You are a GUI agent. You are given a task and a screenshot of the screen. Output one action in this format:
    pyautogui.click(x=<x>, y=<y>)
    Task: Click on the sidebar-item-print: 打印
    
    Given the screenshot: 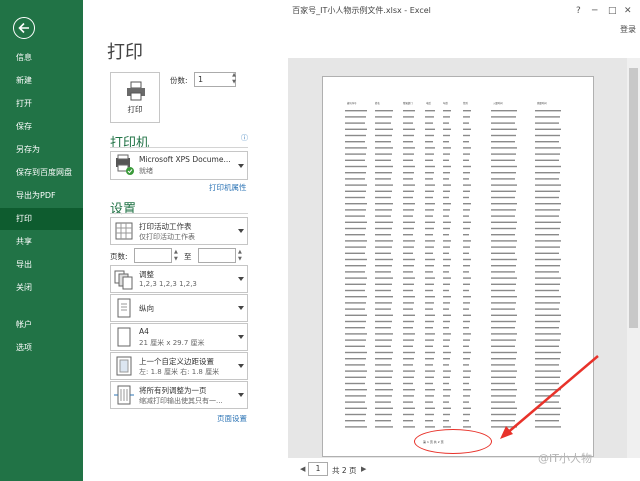 What is the action you would take?
    pyautogui.click(x=41, y=219)
    